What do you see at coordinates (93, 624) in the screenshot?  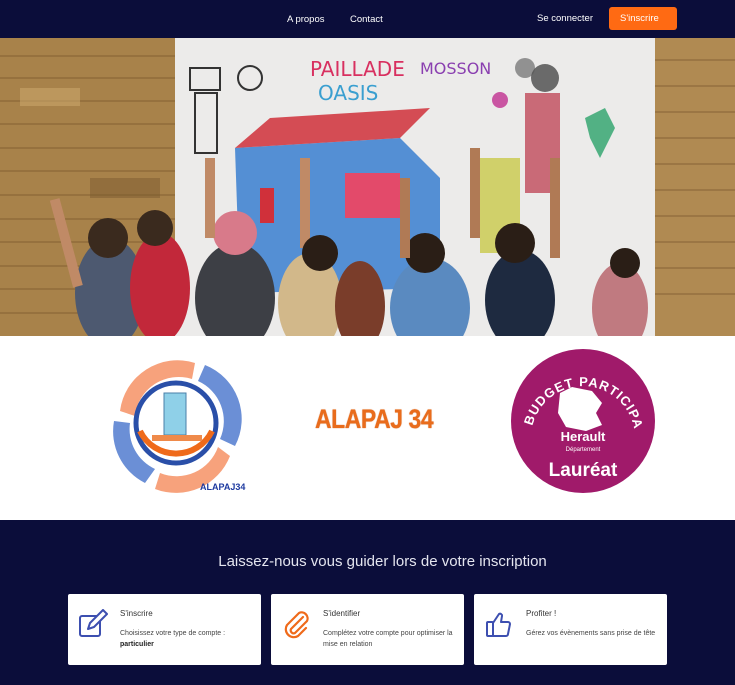 I see `edit-icon` at bounding box center [93, 624].